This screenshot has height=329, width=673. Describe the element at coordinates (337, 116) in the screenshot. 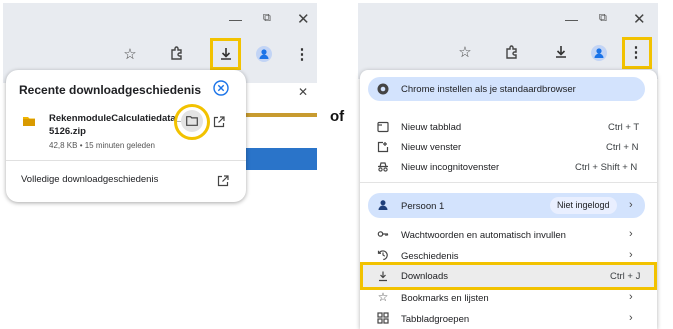

I see `or-separator: of` at that location.